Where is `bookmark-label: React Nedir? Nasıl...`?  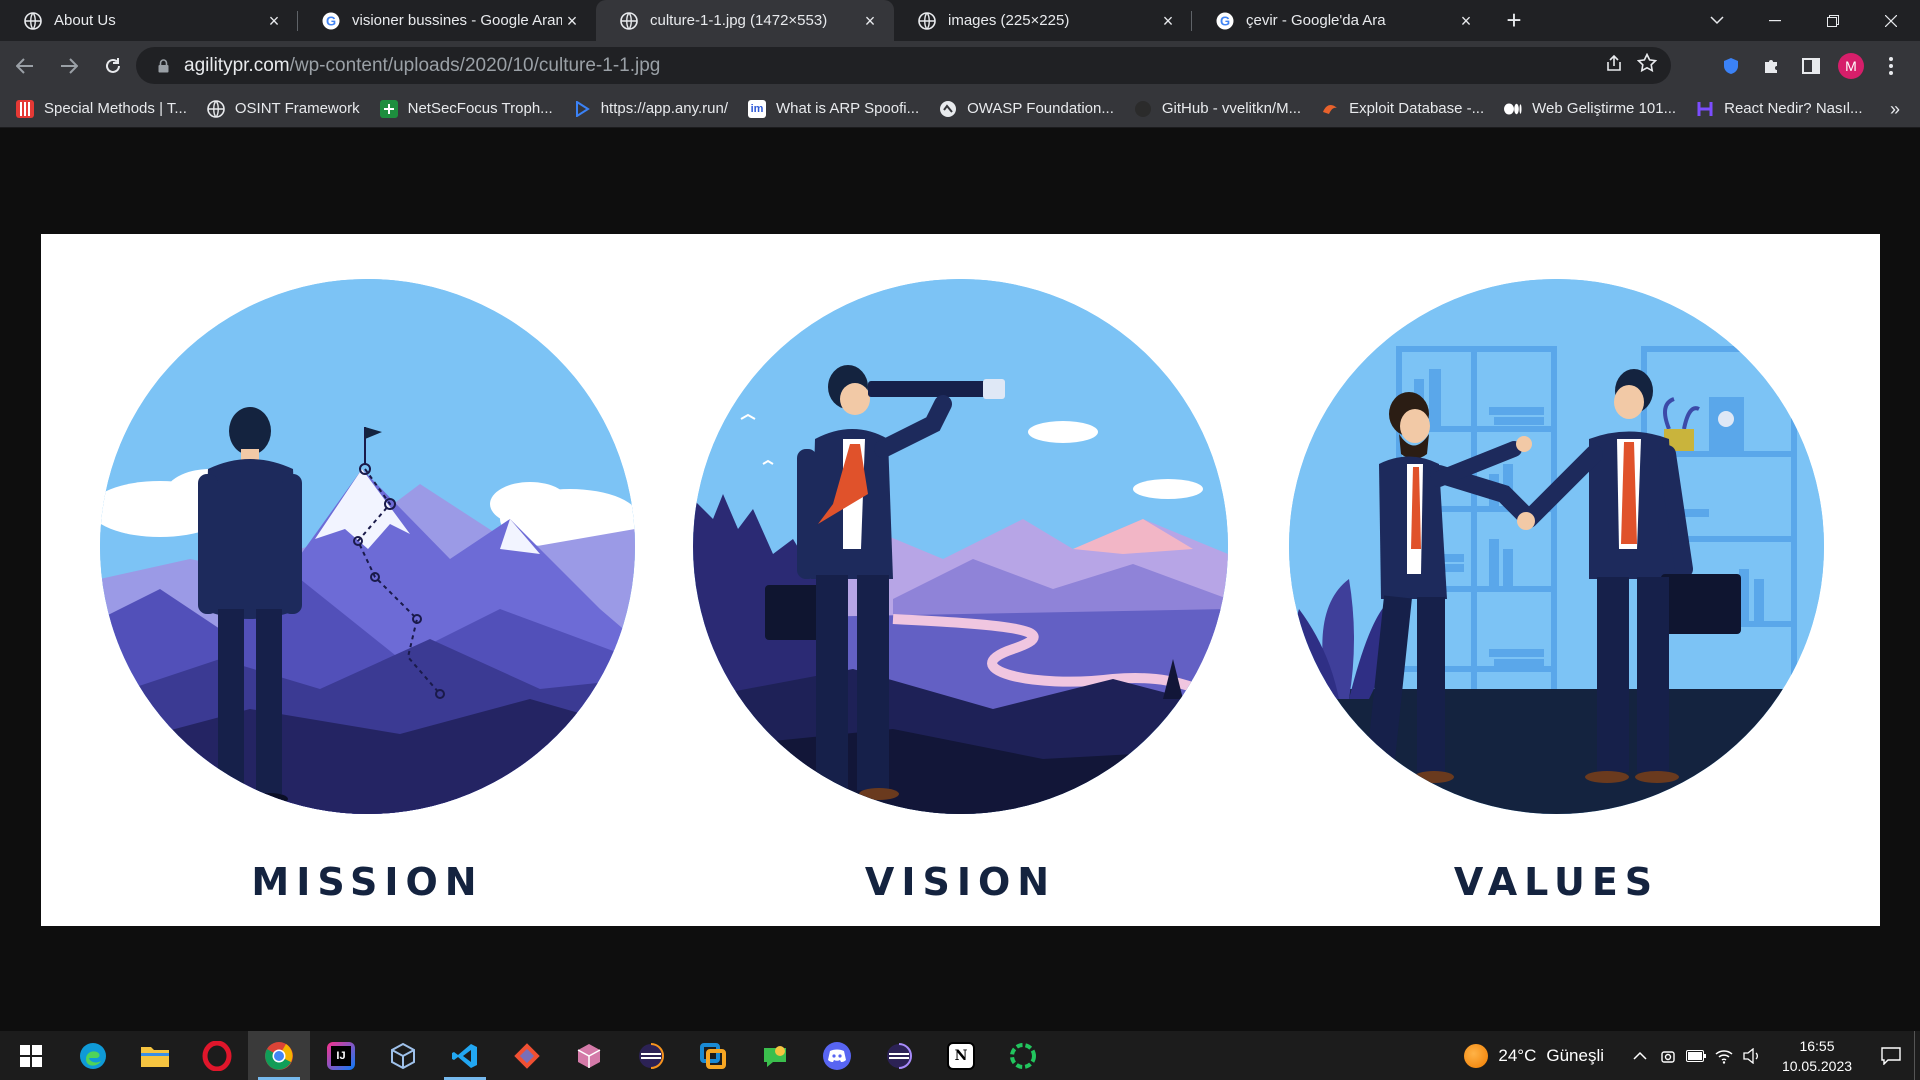 bookmark-label: React Nedir? Nasıl... is located at coordinates (1793, 108).